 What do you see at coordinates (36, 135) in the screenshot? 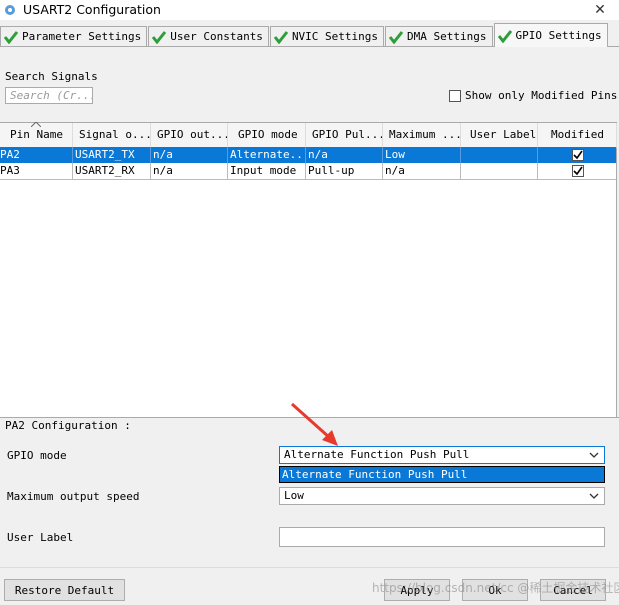
I see `col-pin-name: Pin Name` at bounding box center [36, 135].